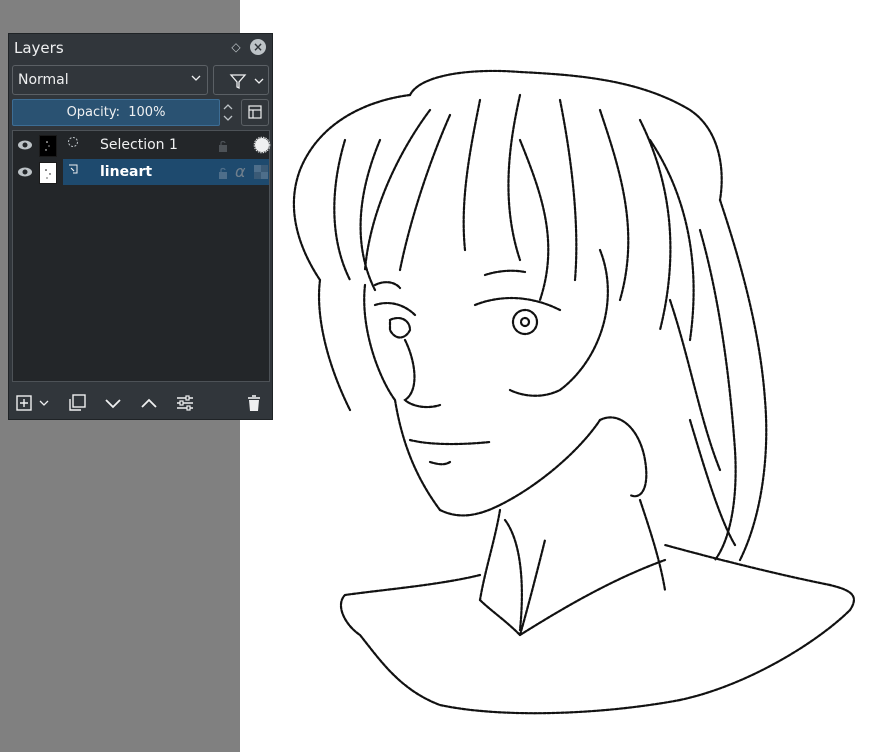 This screenshot has height=752, width=886. What do you see at coordinates (39, 48) in the screenshot?
I see `docker-title: Layers` at bounding box center [39, 48].